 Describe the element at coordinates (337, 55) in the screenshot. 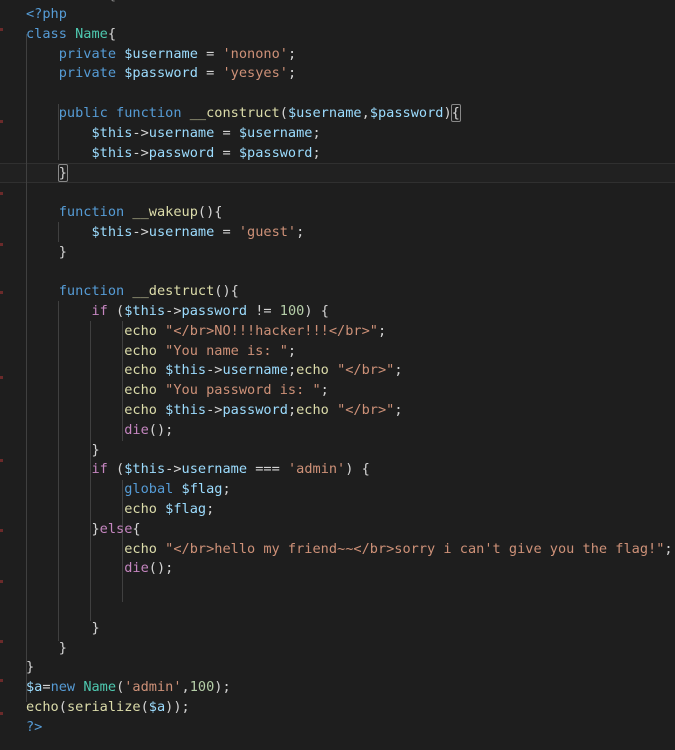

I see `code-line: private $username = 'nonono';` at that location.